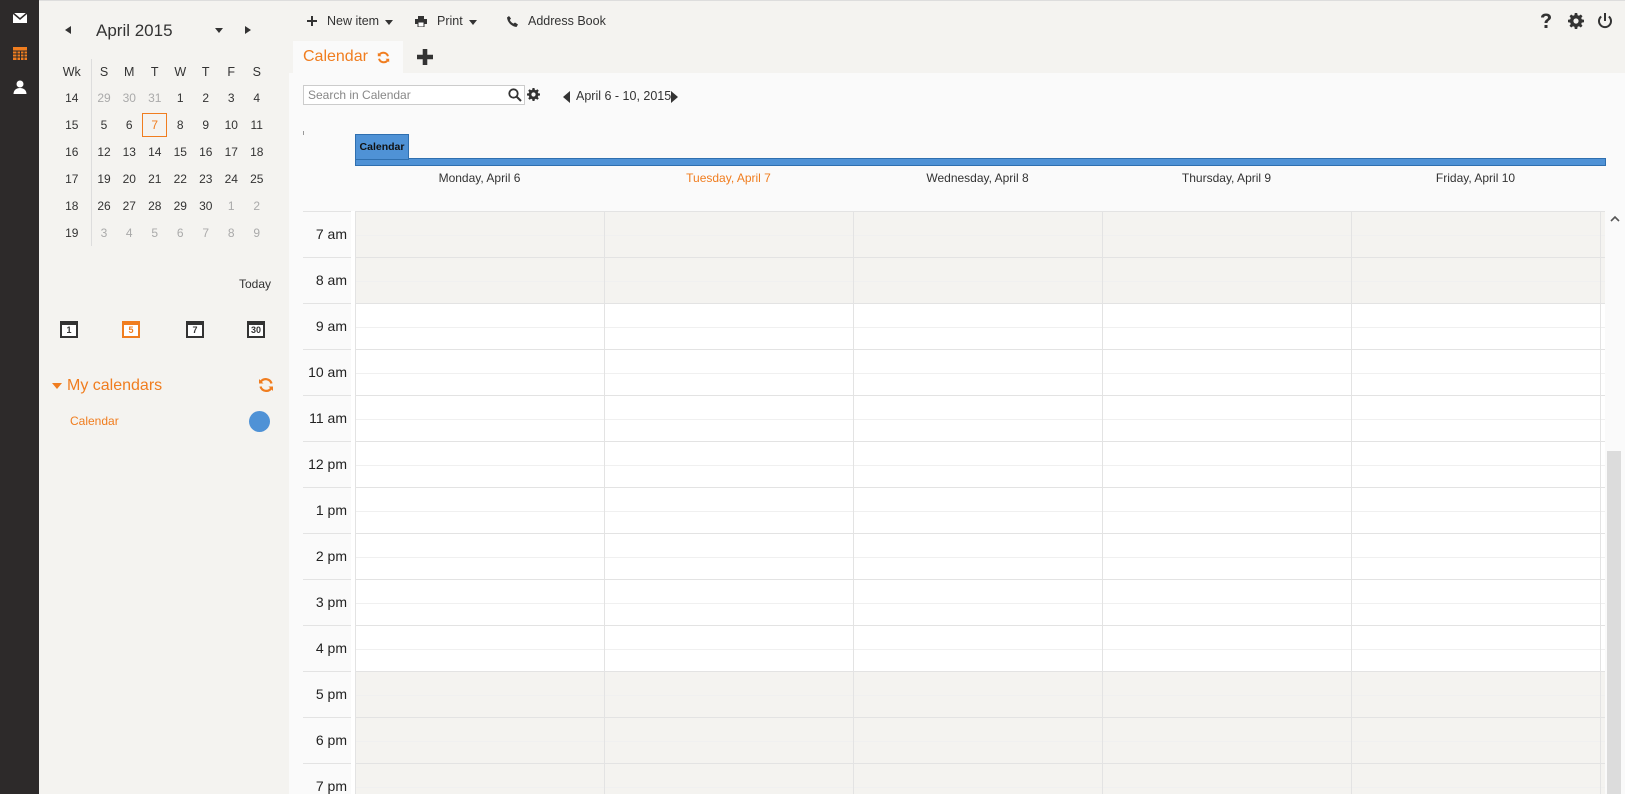 The height and width of the screenshot is (794, 1625). Describe the element at coordinates (219, 30) in the screenshot. I see `month-dropdown-button` at that location.